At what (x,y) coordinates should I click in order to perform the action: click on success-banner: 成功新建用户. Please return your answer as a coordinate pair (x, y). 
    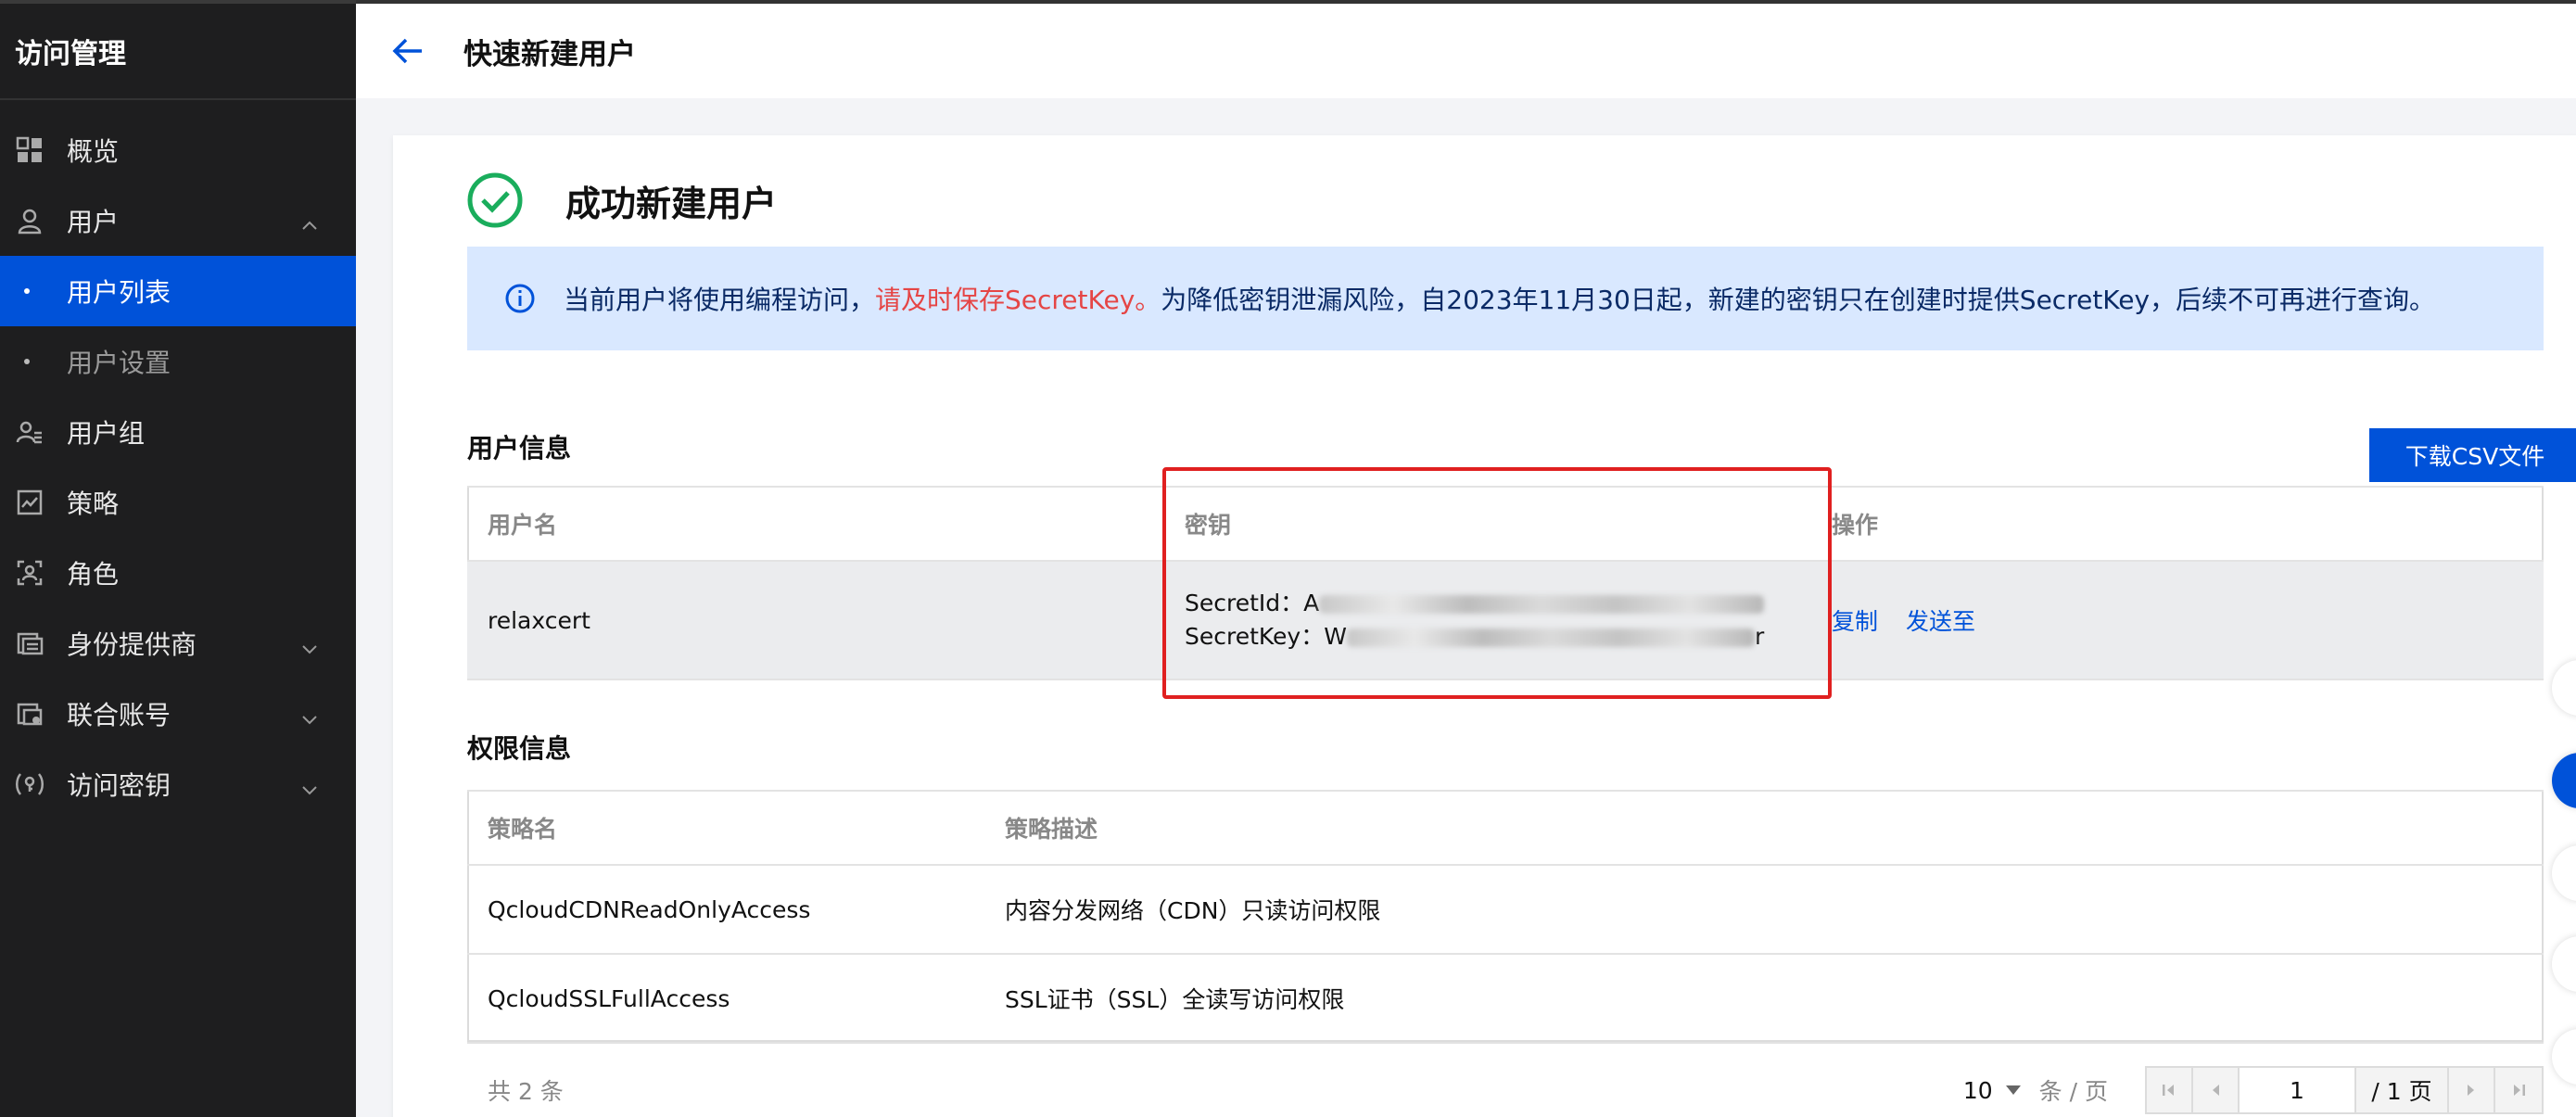
    Looking at the image, I should click on (622, 200).